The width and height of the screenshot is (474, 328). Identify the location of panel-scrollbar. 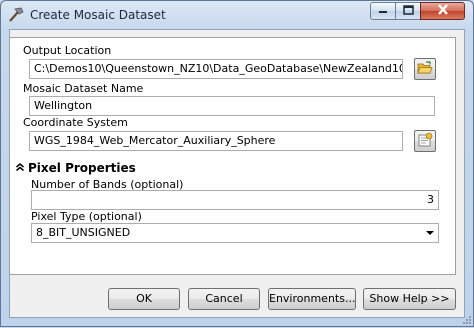
(451, 156).